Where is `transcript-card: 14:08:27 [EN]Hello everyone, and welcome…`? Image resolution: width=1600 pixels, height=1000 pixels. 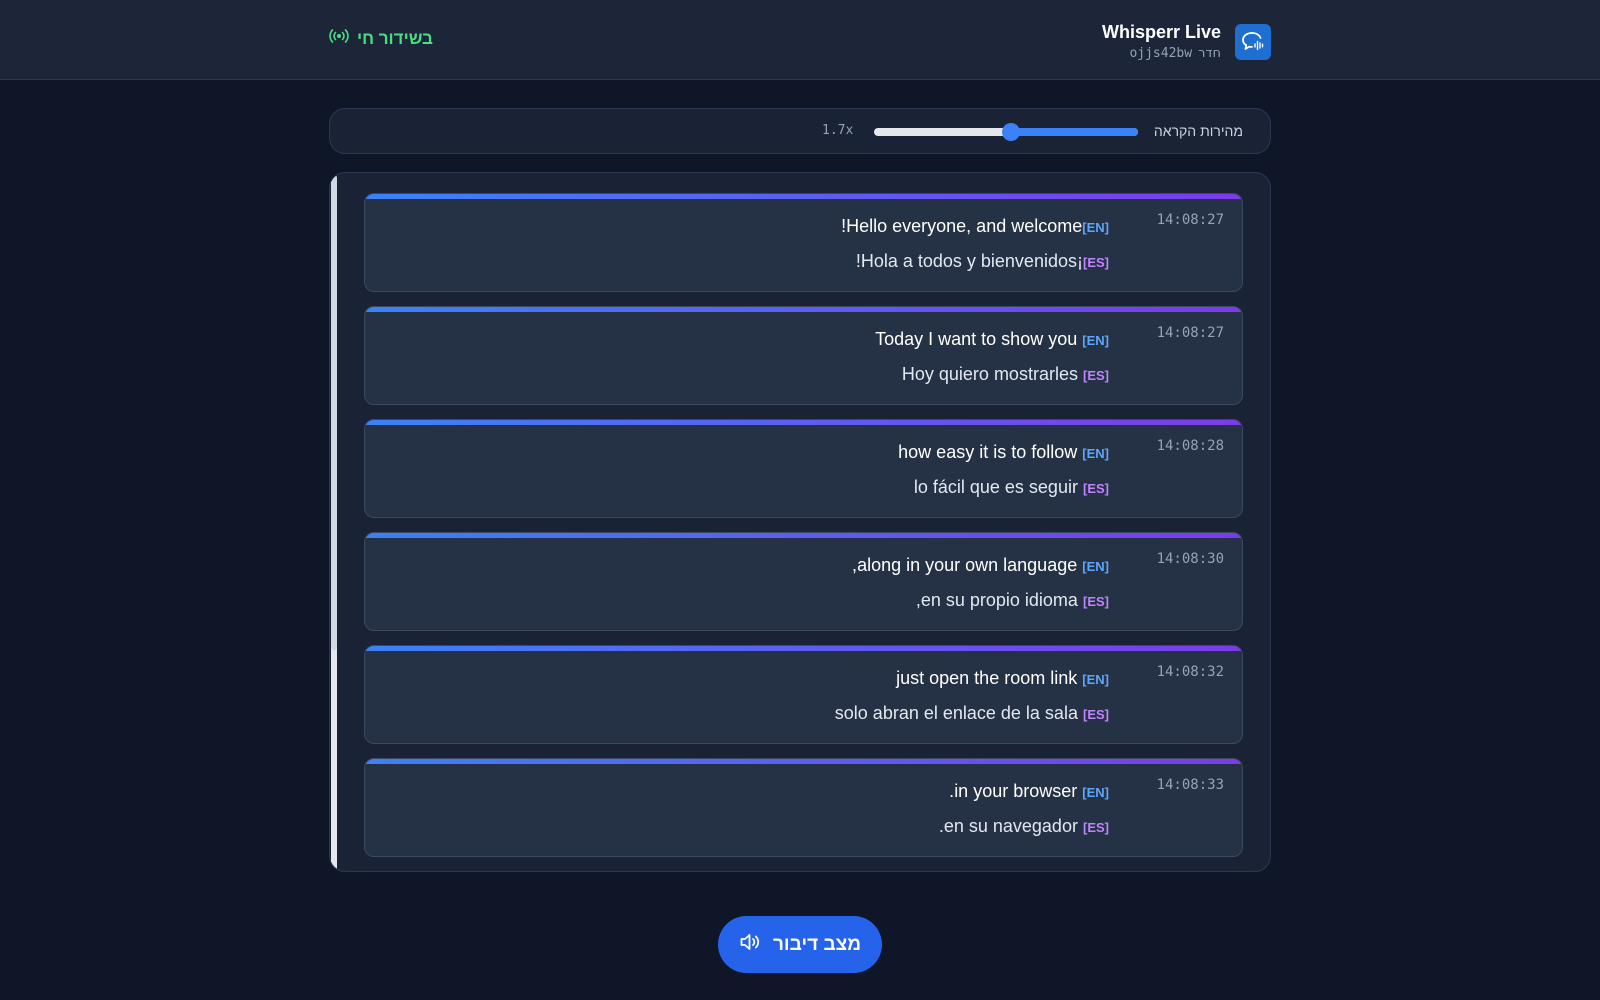
transcript-card: 14:08:27 [EN]Hello everyone, and welcome… is located at coordinates (803, 242).